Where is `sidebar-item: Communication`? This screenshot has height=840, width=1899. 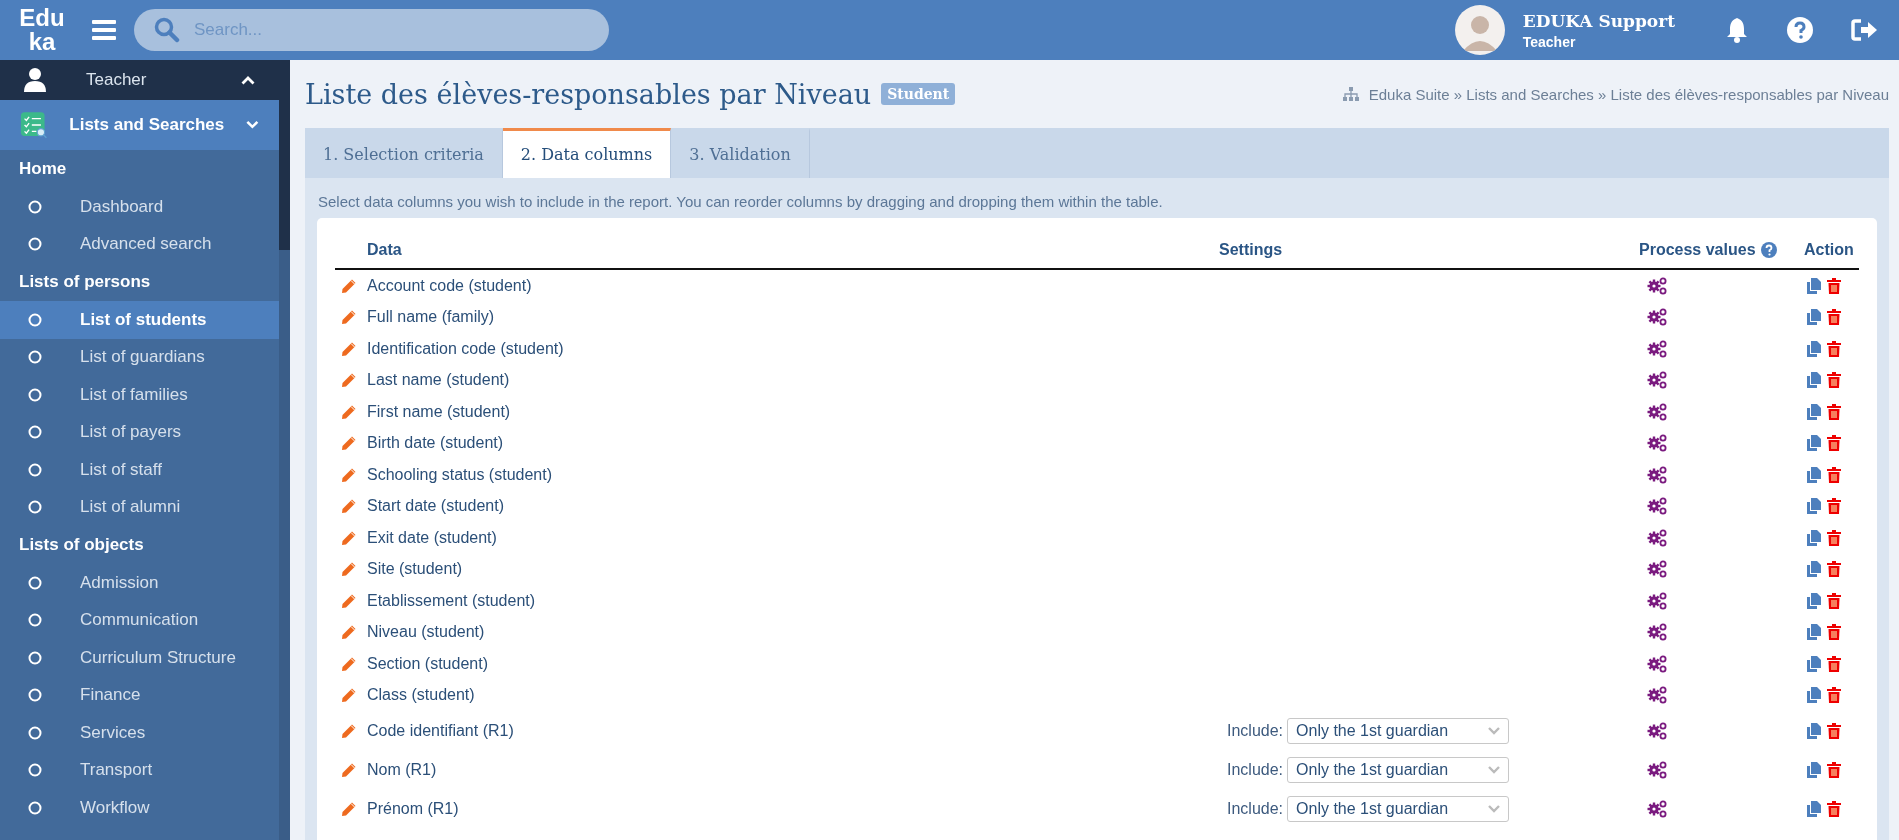 sidebar-item: Communication is located at coordinates (139, 620).